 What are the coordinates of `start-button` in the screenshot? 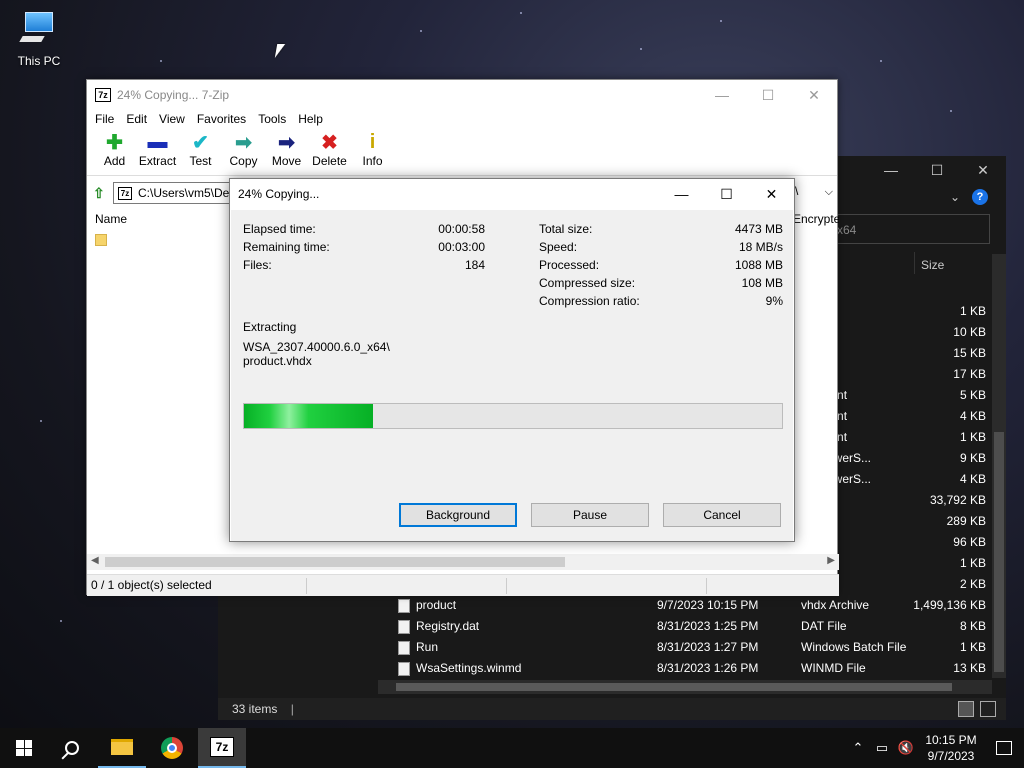 It's located at (24, 748).